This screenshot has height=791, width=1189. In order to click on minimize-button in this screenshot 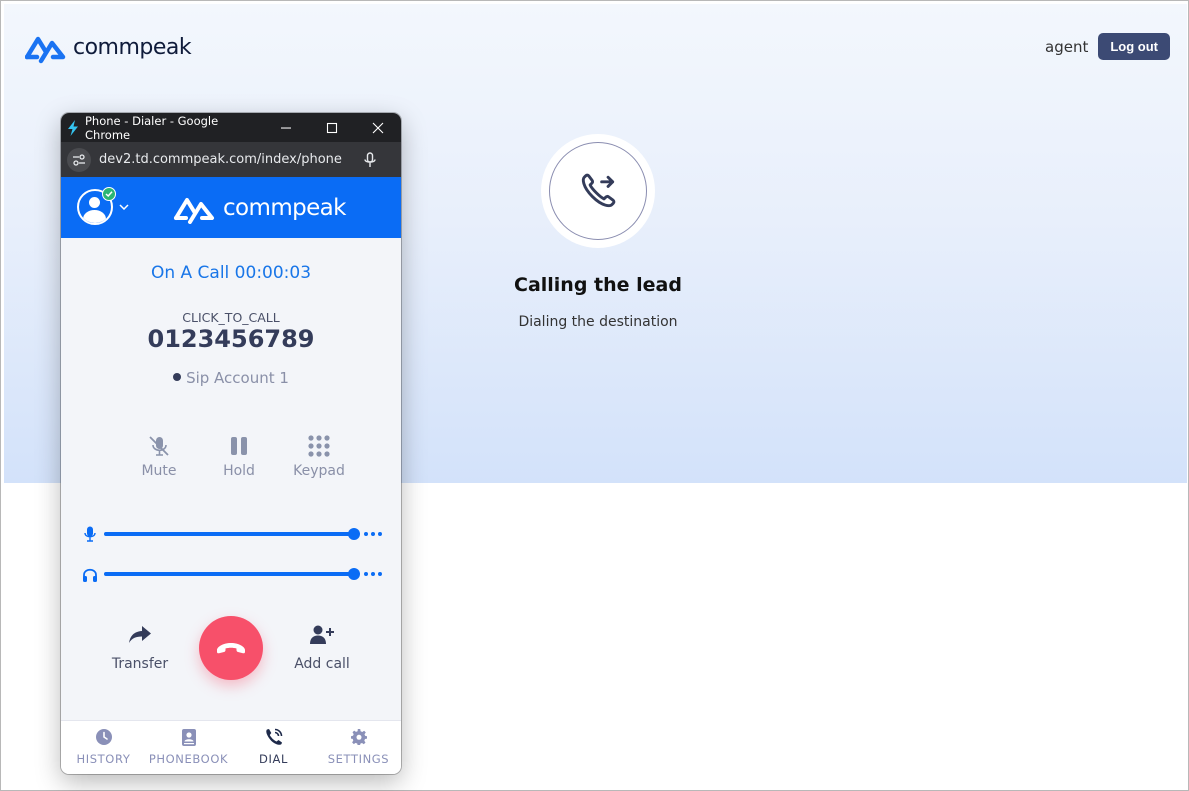, I will do `click(286, 127)`.